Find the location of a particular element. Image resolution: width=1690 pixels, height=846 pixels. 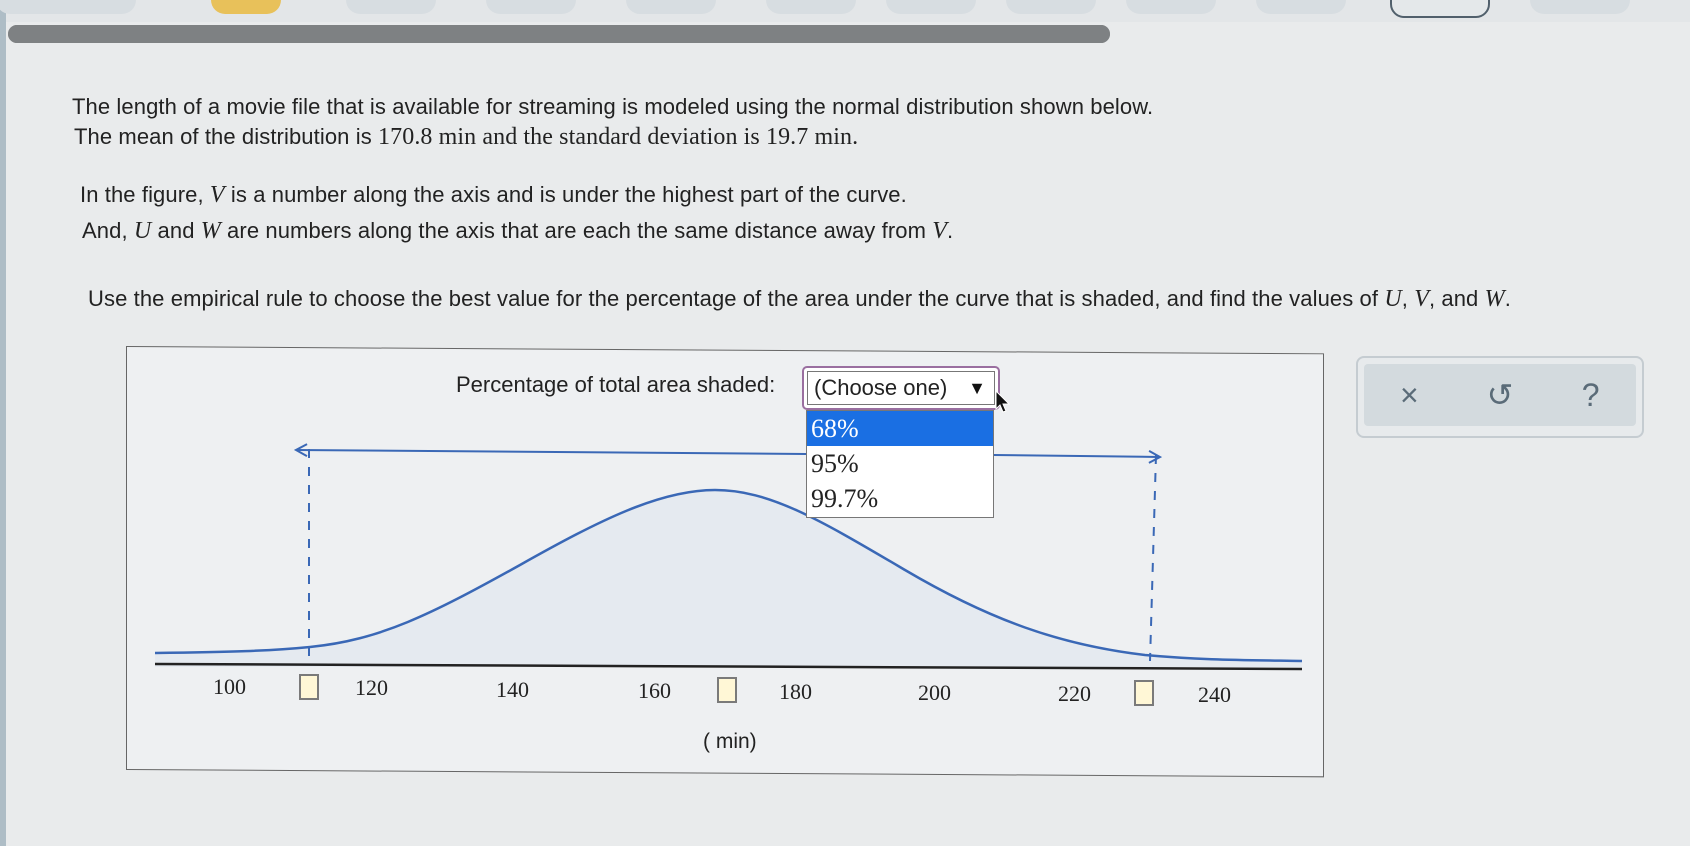

select-box: (Choose one) ▼ is located at coordinates (901, 388).